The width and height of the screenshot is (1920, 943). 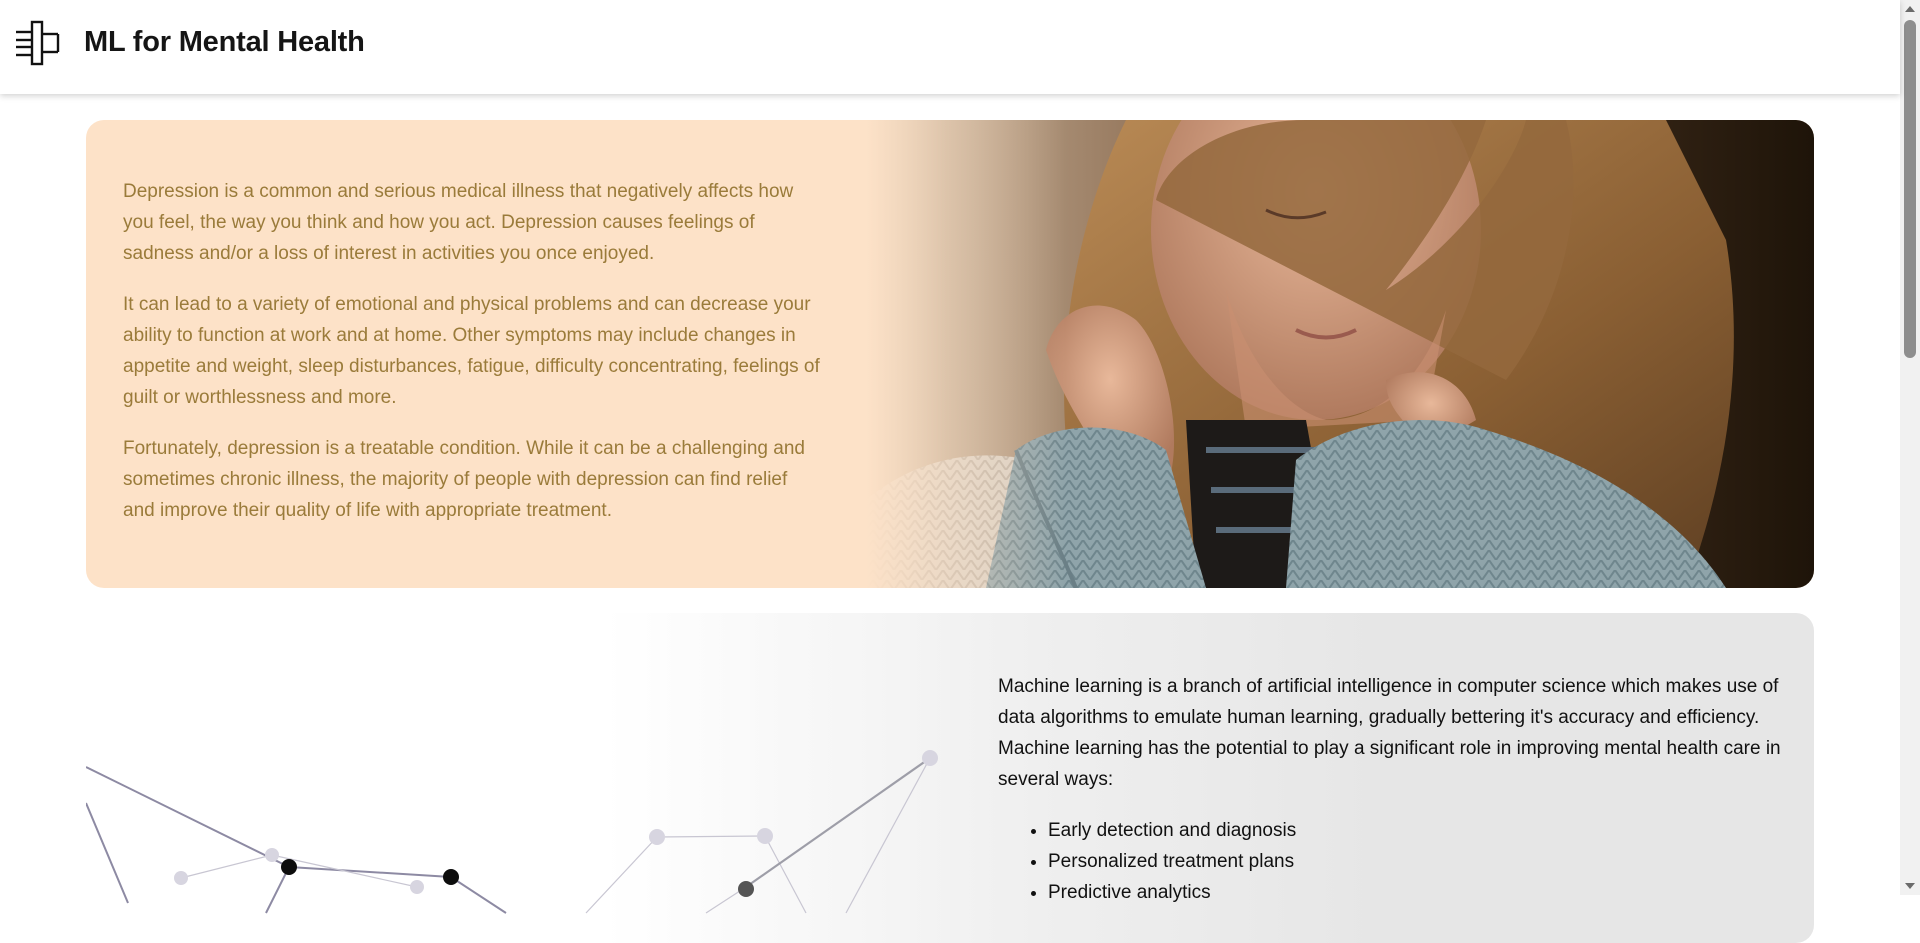 I want to click on top-navbar: ML for Mental Health, so click(x=950, y=47).